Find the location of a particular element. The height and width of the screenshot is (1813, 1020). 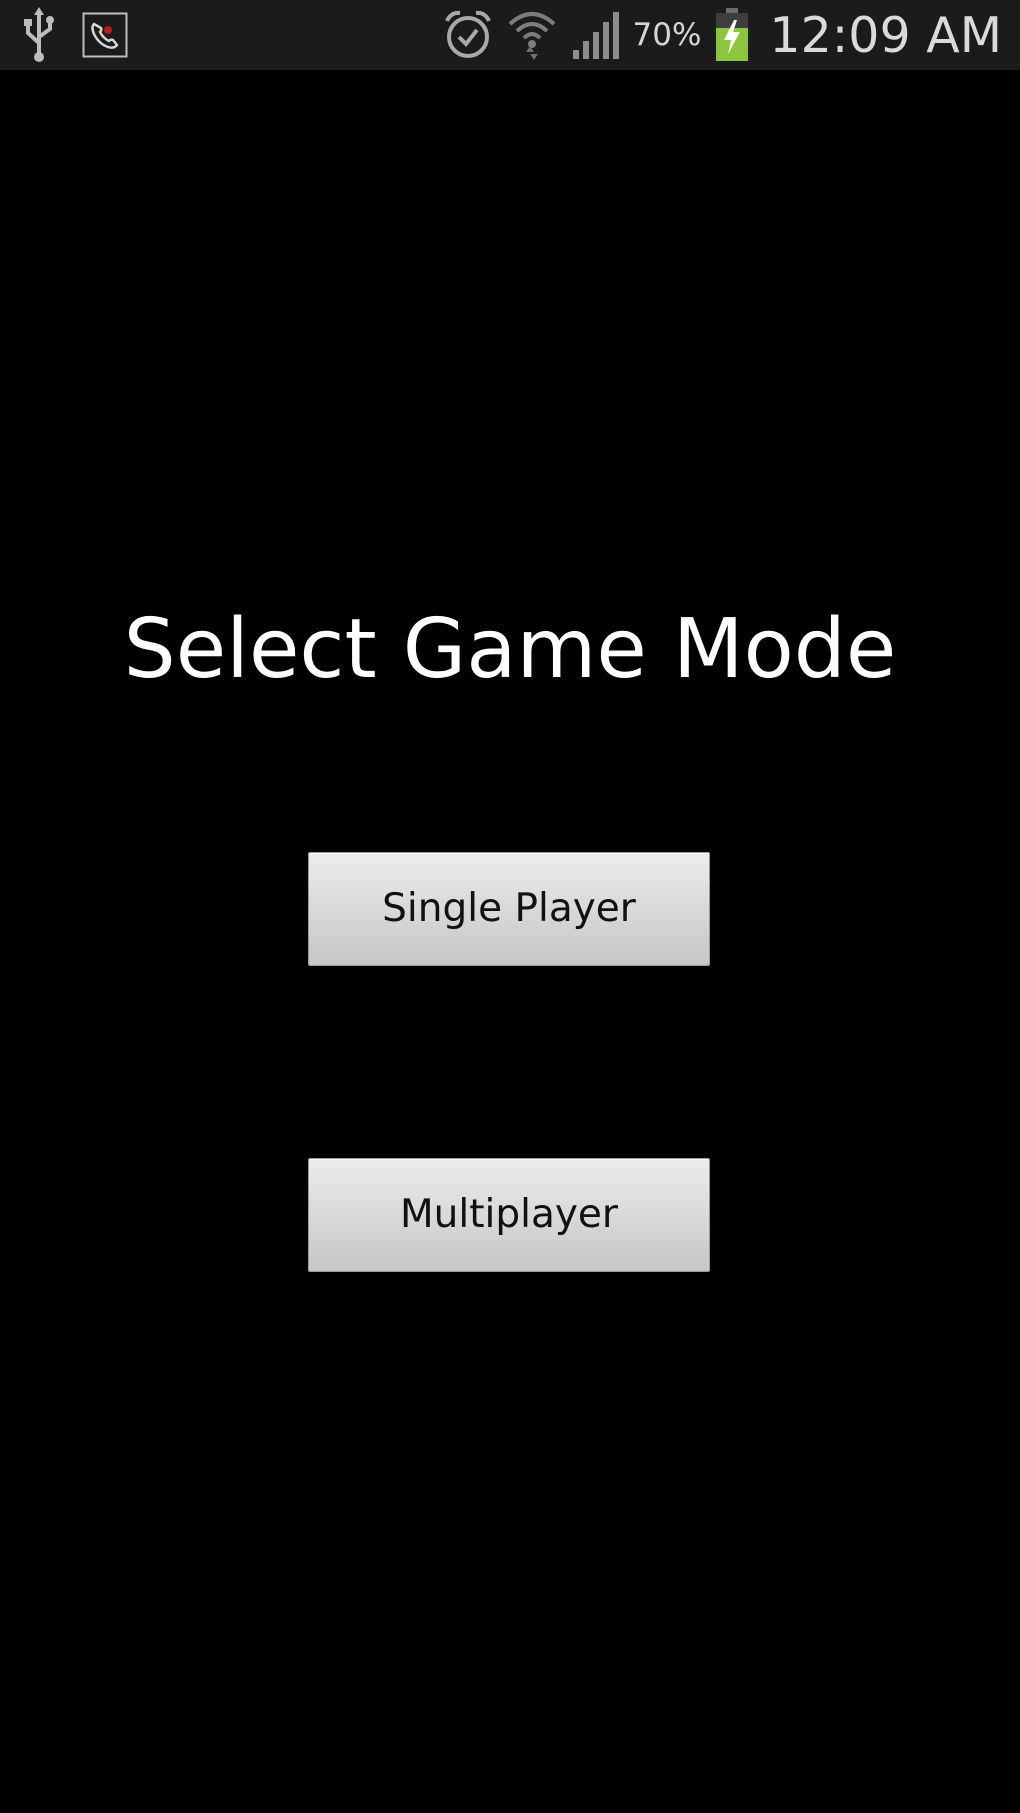

wifi-icon is located at coordinates (531, 36).